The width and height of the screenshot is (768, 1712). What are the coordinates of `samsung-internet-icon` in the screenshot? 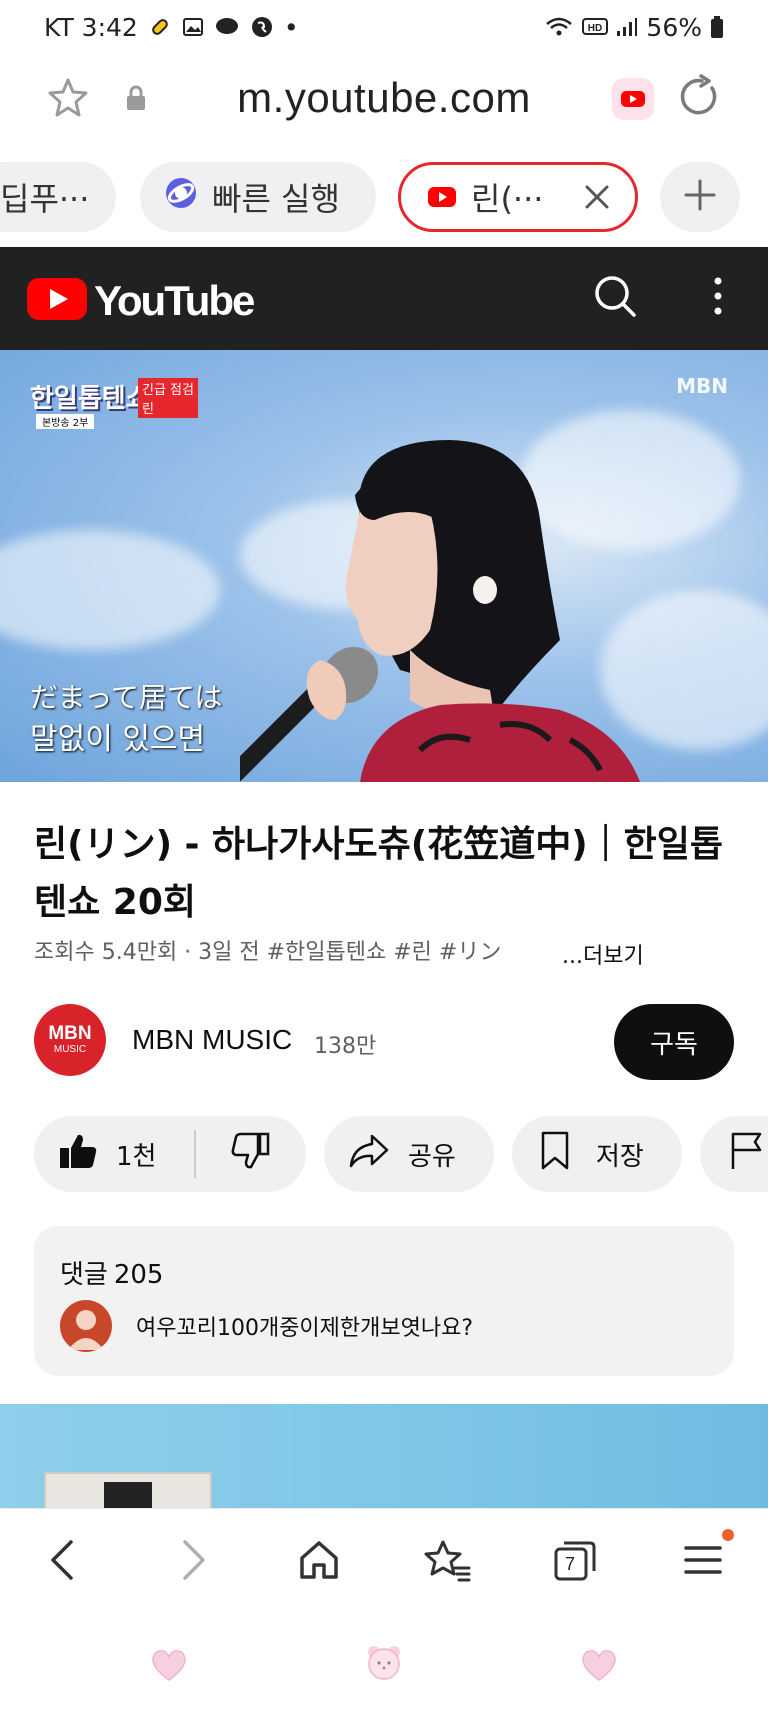 It's located at (181, 197).